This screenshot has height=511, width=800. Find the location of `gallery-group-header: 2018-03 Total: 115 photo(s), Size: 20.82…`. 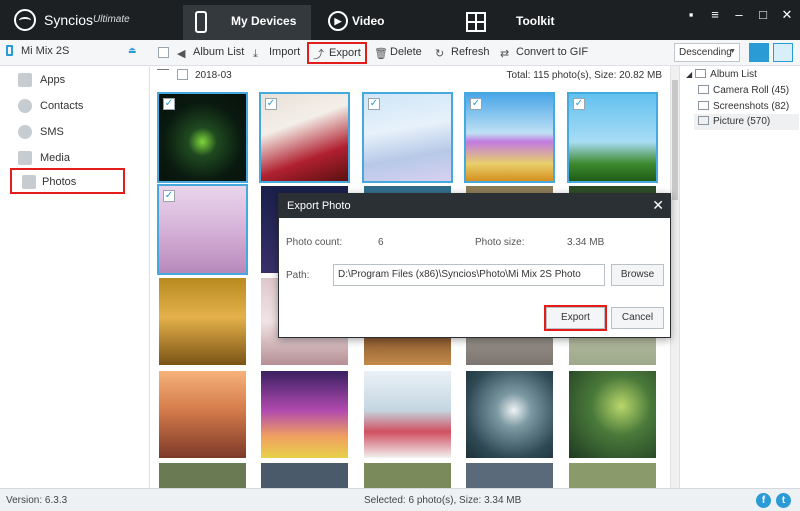

gallery-group-header: 2018-03 Total: 115 photo(s), Size: 20.82… is located at coordinates (410, 75).